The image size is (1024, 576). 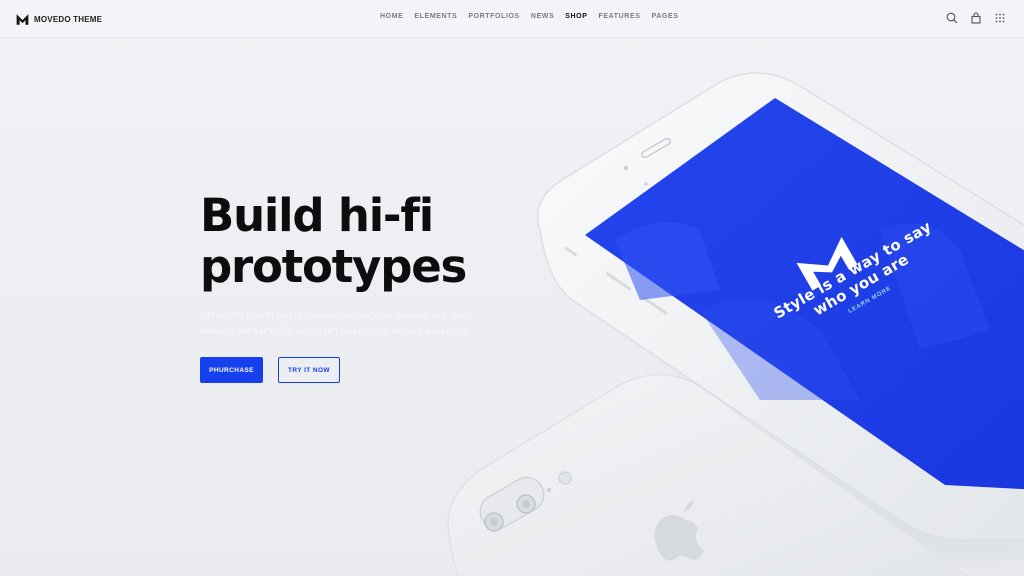 I want to click on nav-pages: PAGES, so click(x=665, y=16).